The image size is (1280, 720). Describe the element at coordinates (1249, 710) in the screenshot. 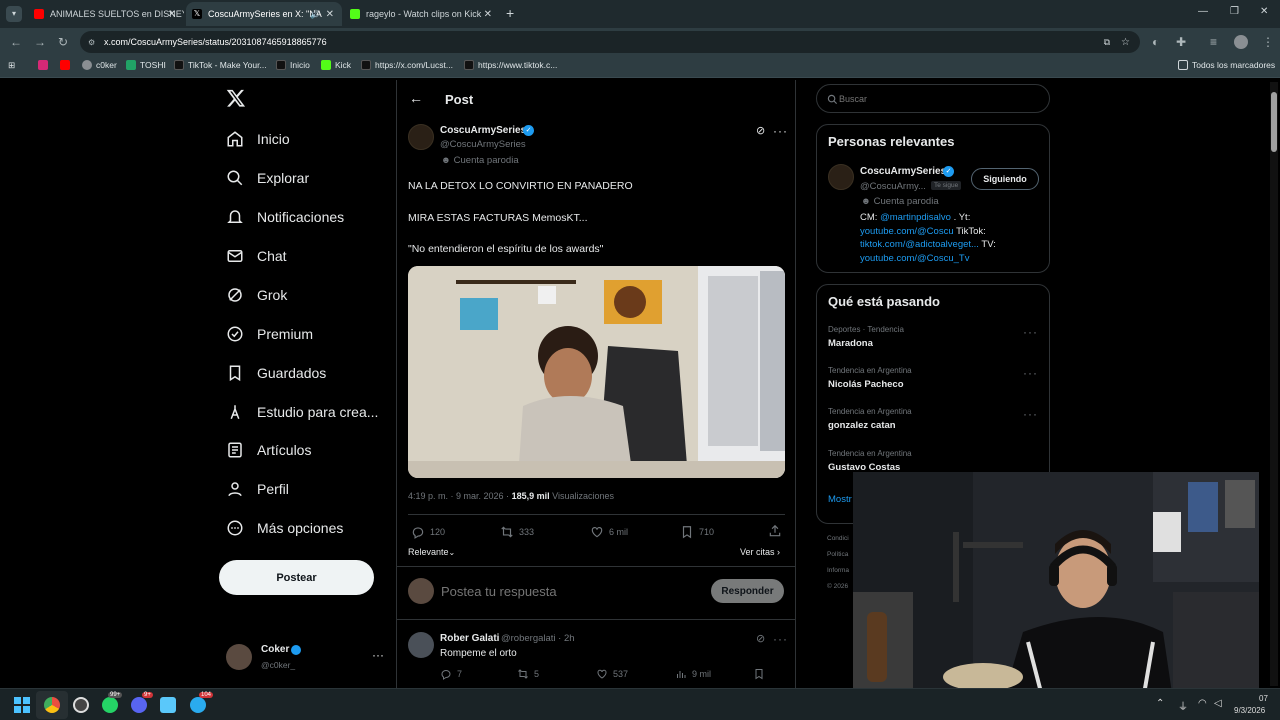

I see `clock-date: 9/3/2026` at that location.